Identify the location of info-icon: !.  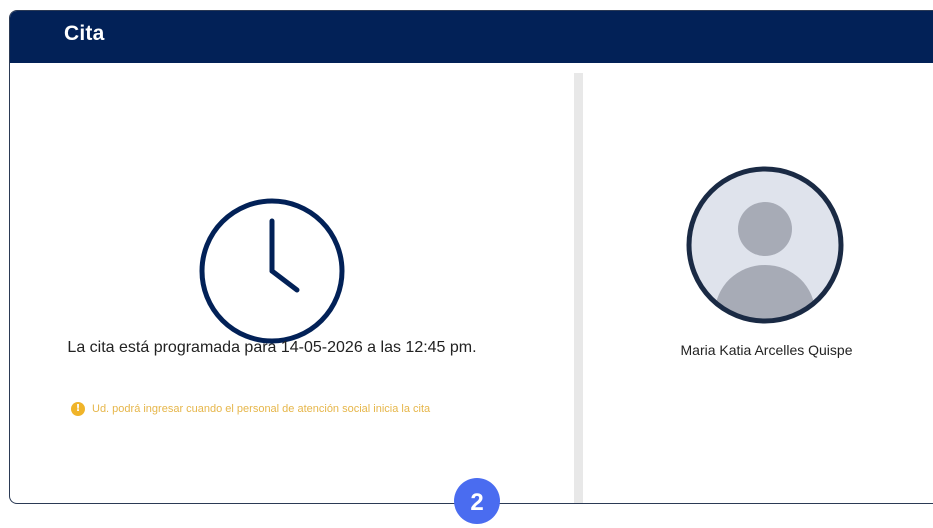
(78, 409).